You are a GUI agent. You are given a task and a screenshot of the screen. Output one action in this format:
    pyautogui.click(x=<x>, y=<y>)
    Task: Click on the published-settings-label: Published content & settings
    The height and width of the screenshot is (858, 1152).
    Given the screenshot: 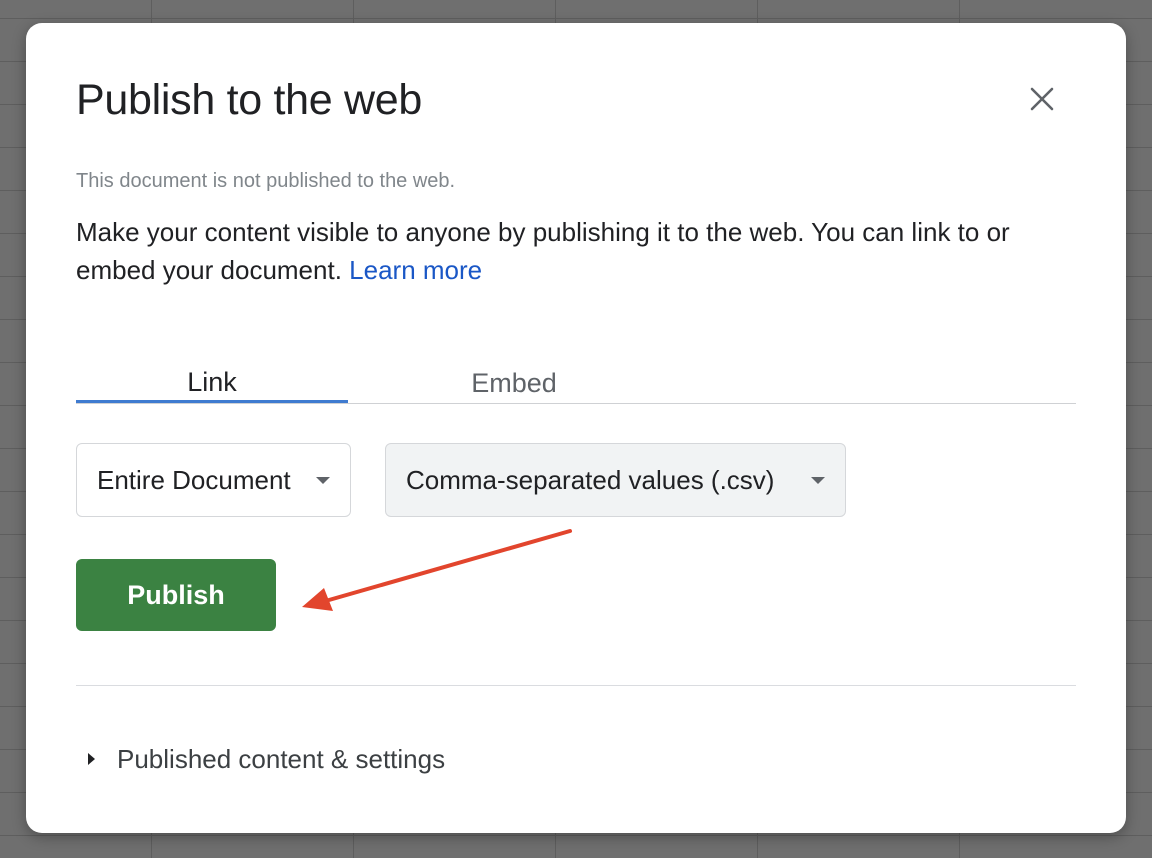 What is the action you would take?
    pyautogui.click(x=281, y=758)
    